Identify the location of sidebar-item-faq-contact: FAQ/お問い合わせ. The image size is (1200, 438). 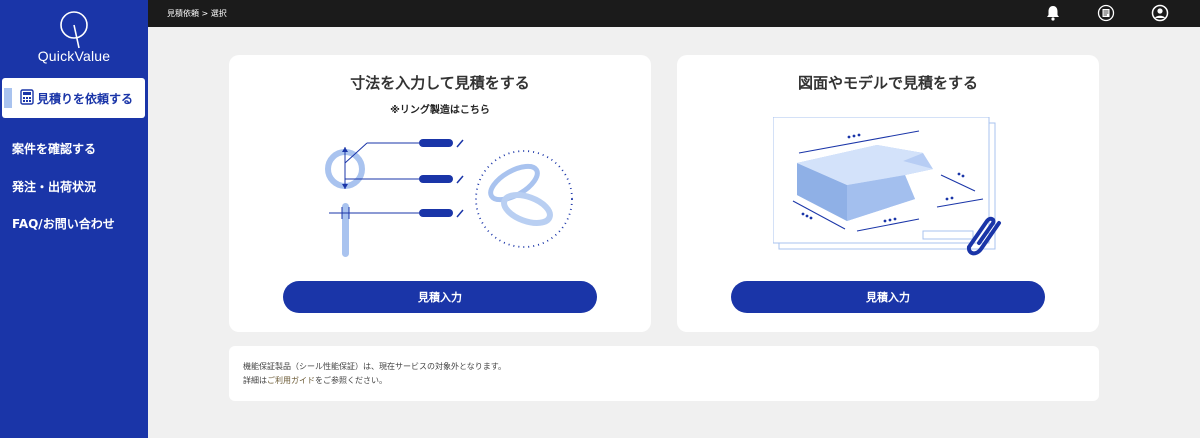
(63, 223).